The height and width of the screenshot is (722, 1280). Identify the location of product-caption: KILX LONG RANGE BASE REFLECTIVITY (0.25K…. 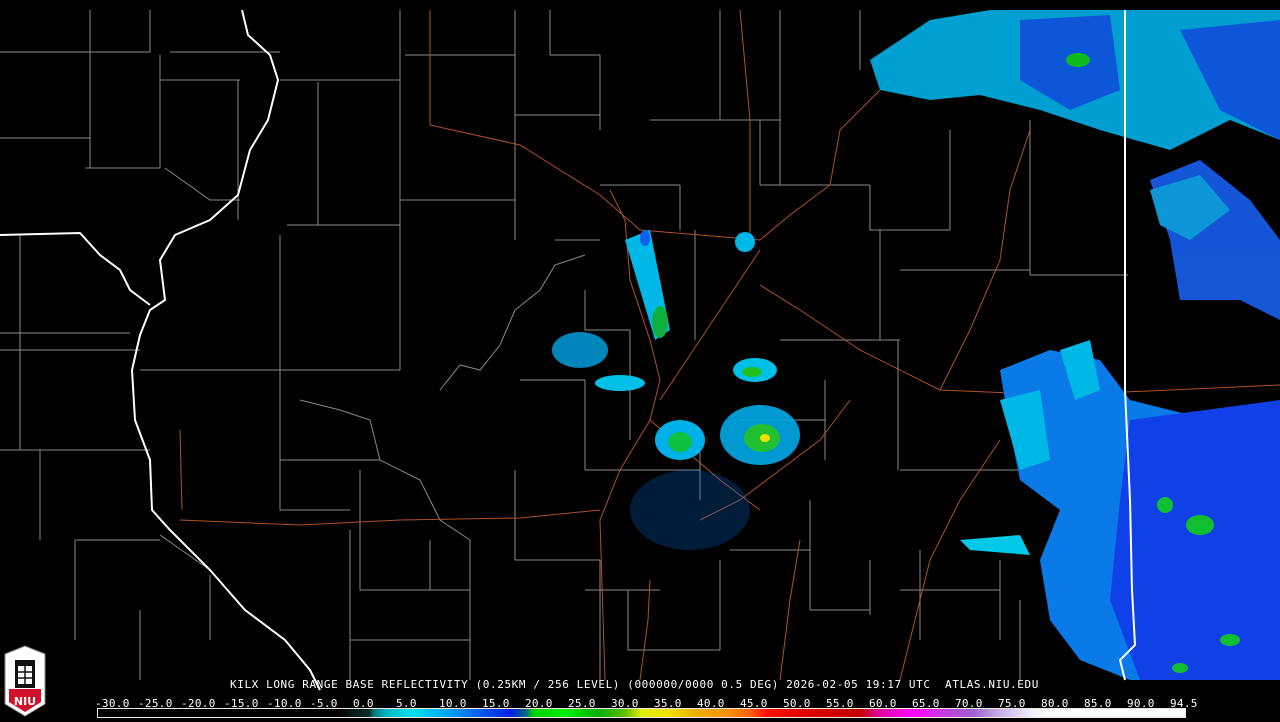
(634, 684).